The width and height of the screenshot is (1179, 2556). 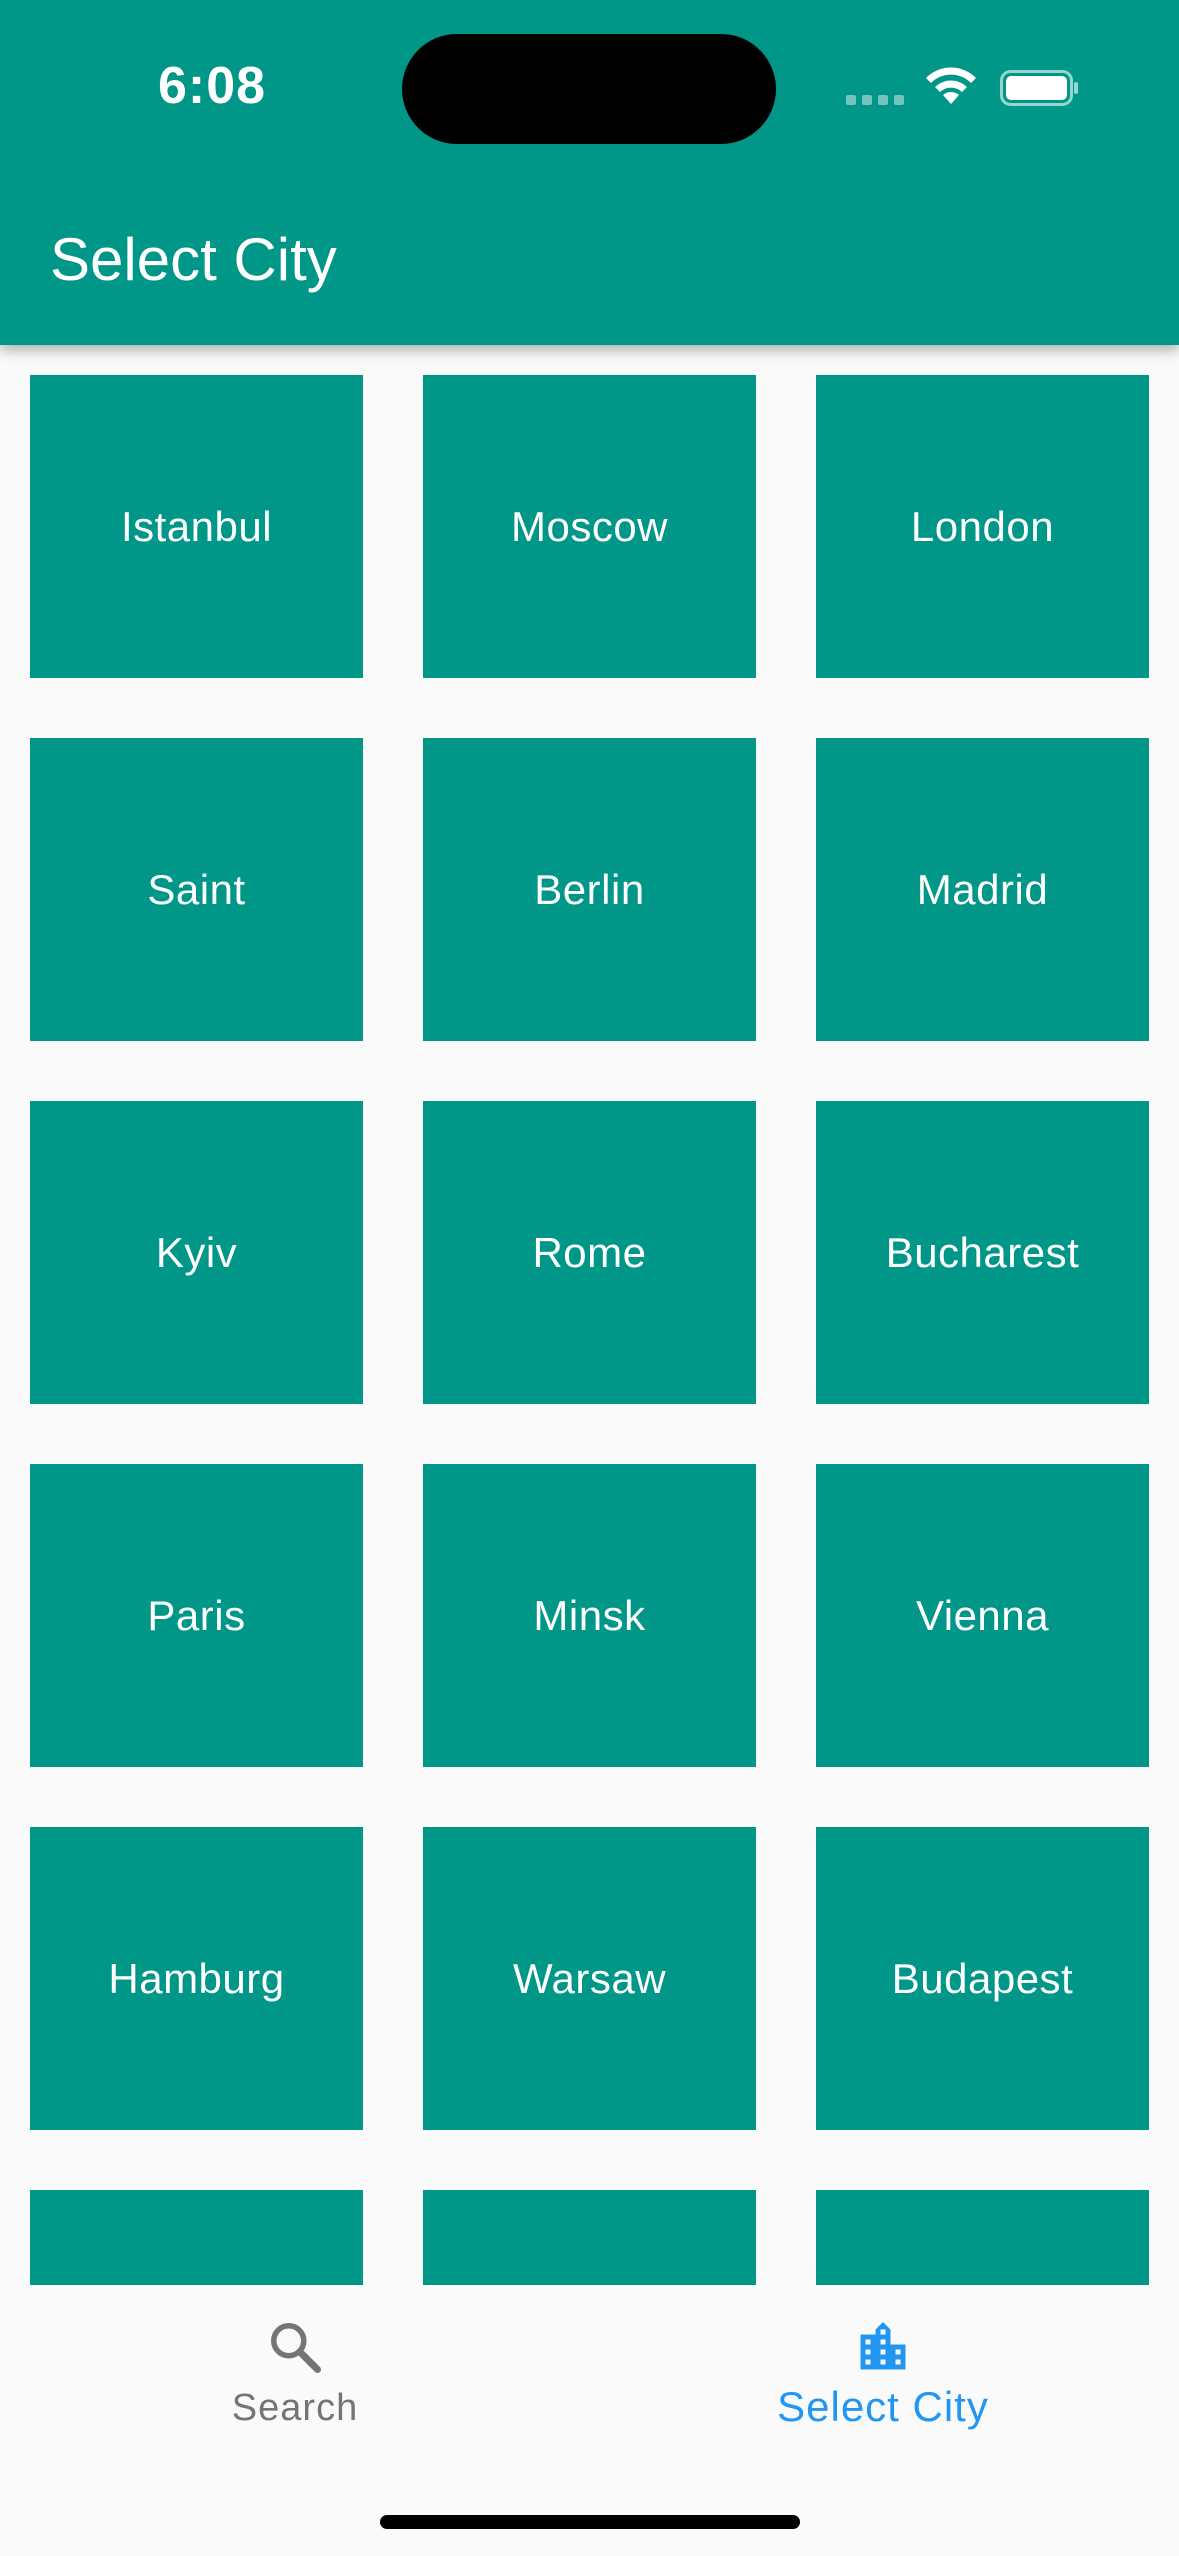 What do you see at coordinates (982, 889) in the screenshot?
I see `city-tile-madrid: Madrid` at bounding box center [982, 889].